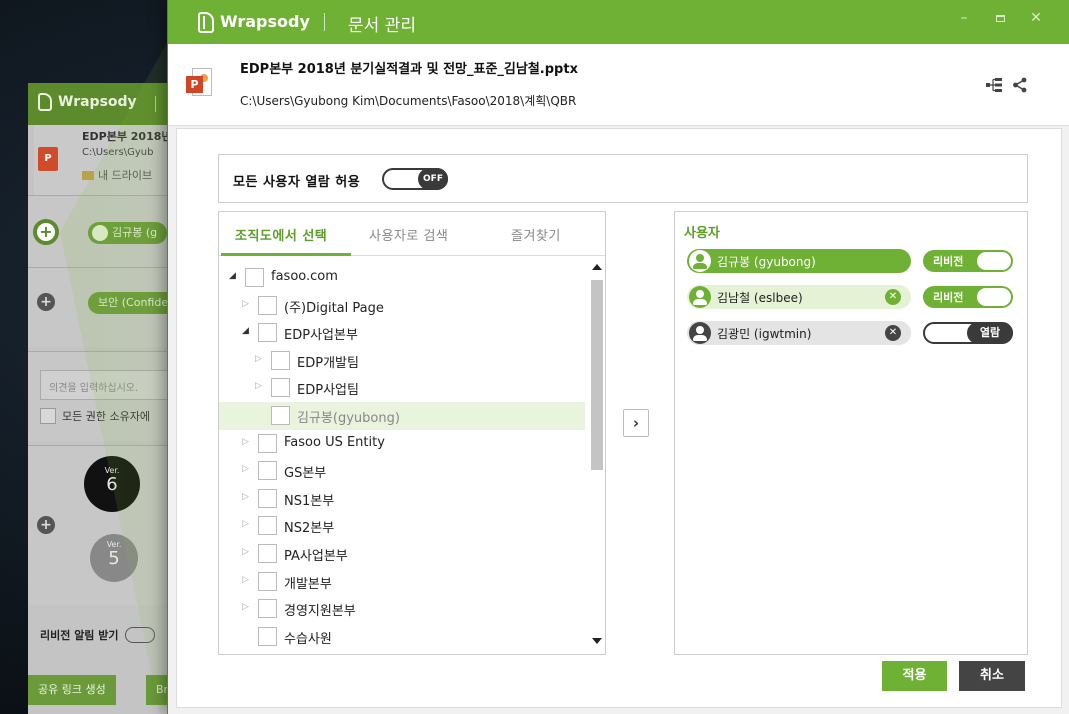 This screenshot has width=1069, height=714. I want to click on background-notify-checkbox: 모든 권한 소유자에, so click(95, 416).